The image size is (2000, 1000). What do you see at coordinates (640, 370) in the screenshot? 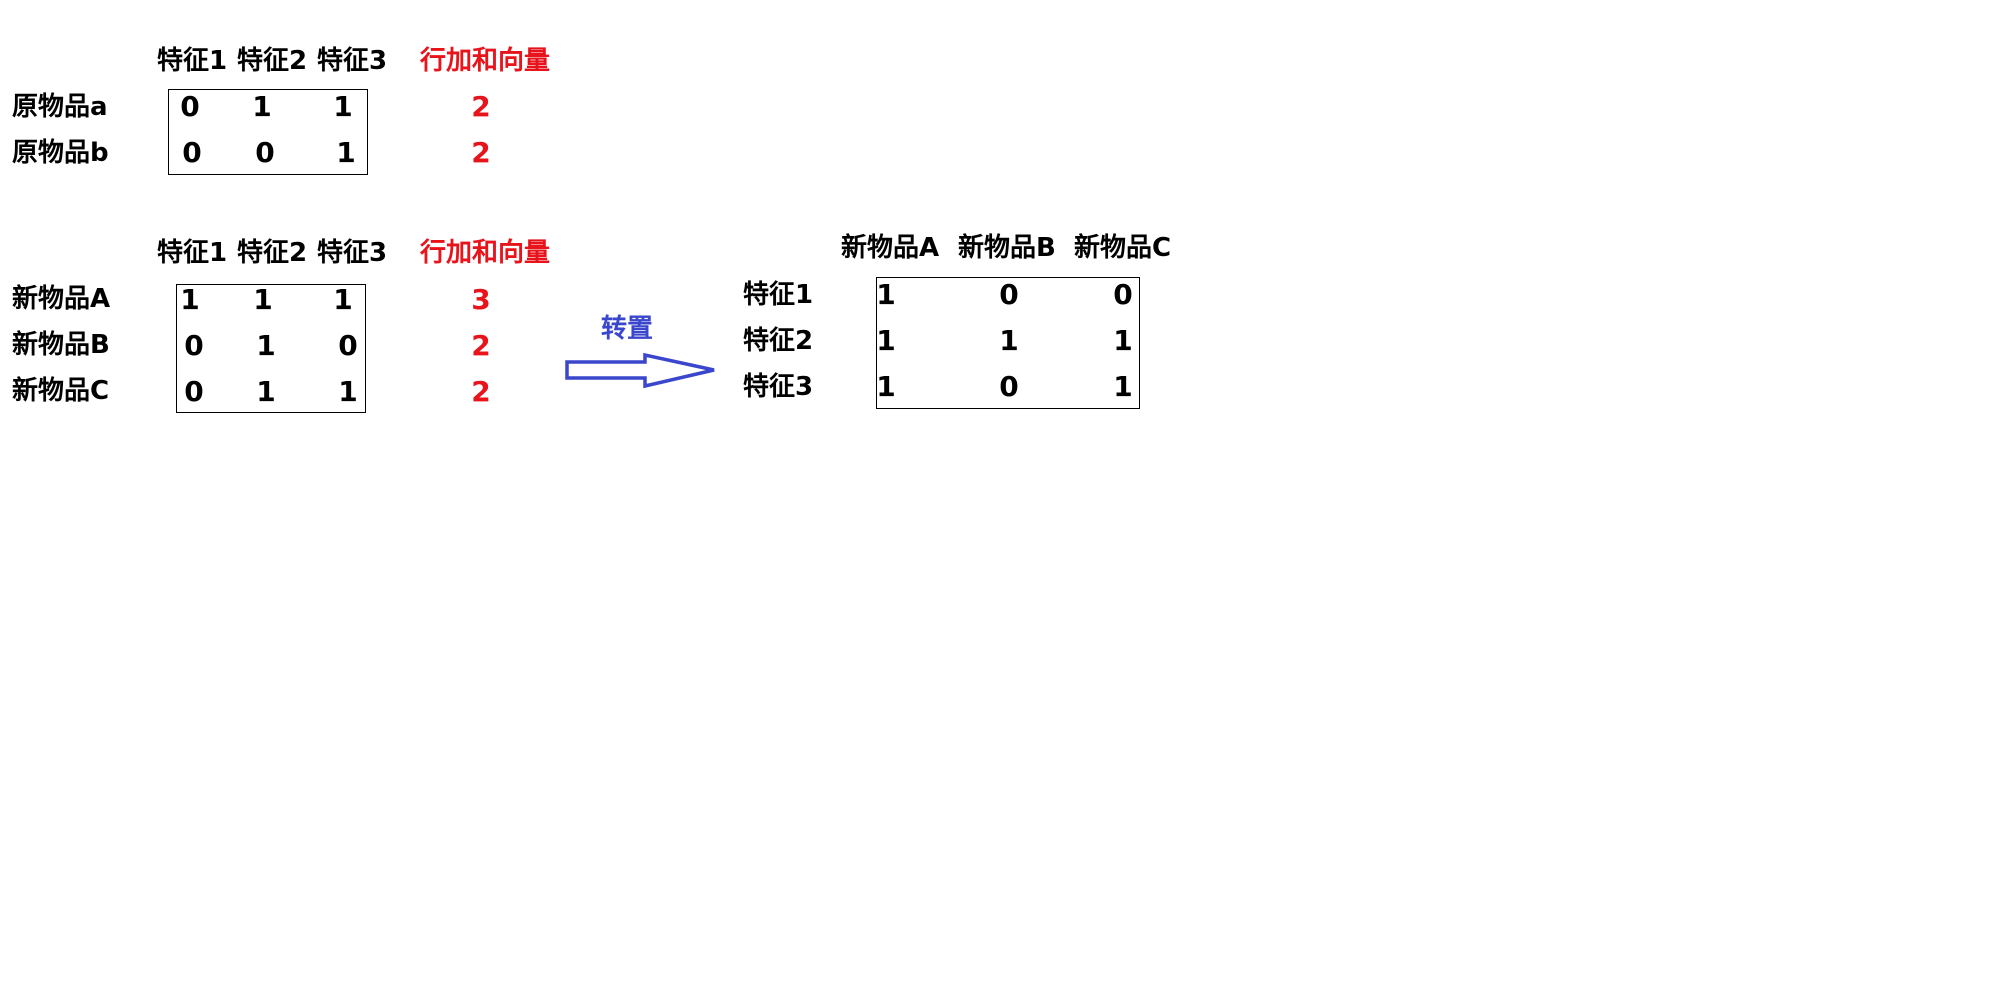
I see `right-arrow-icon` at bounding box center [640, 370].